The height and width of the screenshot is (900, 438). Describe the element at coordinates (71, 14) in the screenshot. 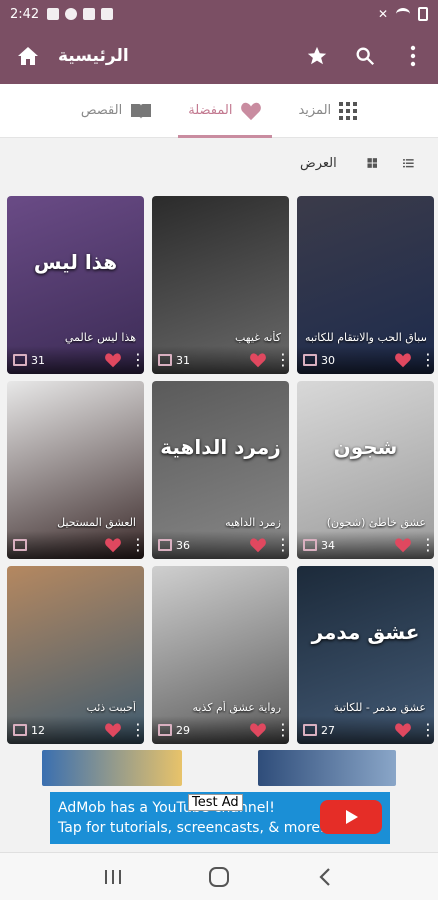

I see `facebook-icon` at that location.